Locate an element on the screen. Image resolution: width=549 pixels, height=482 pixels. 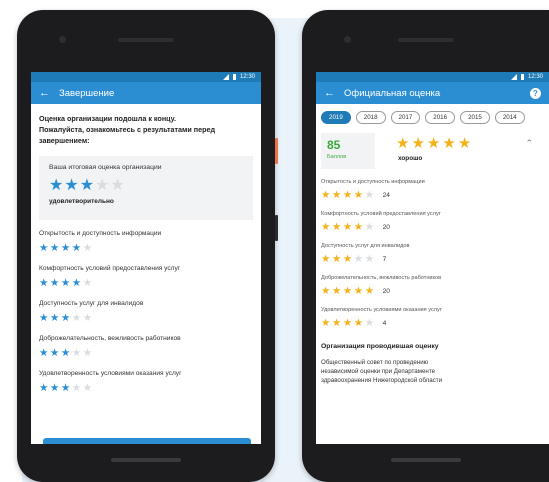
power-button is located at coordinates (276, 151).